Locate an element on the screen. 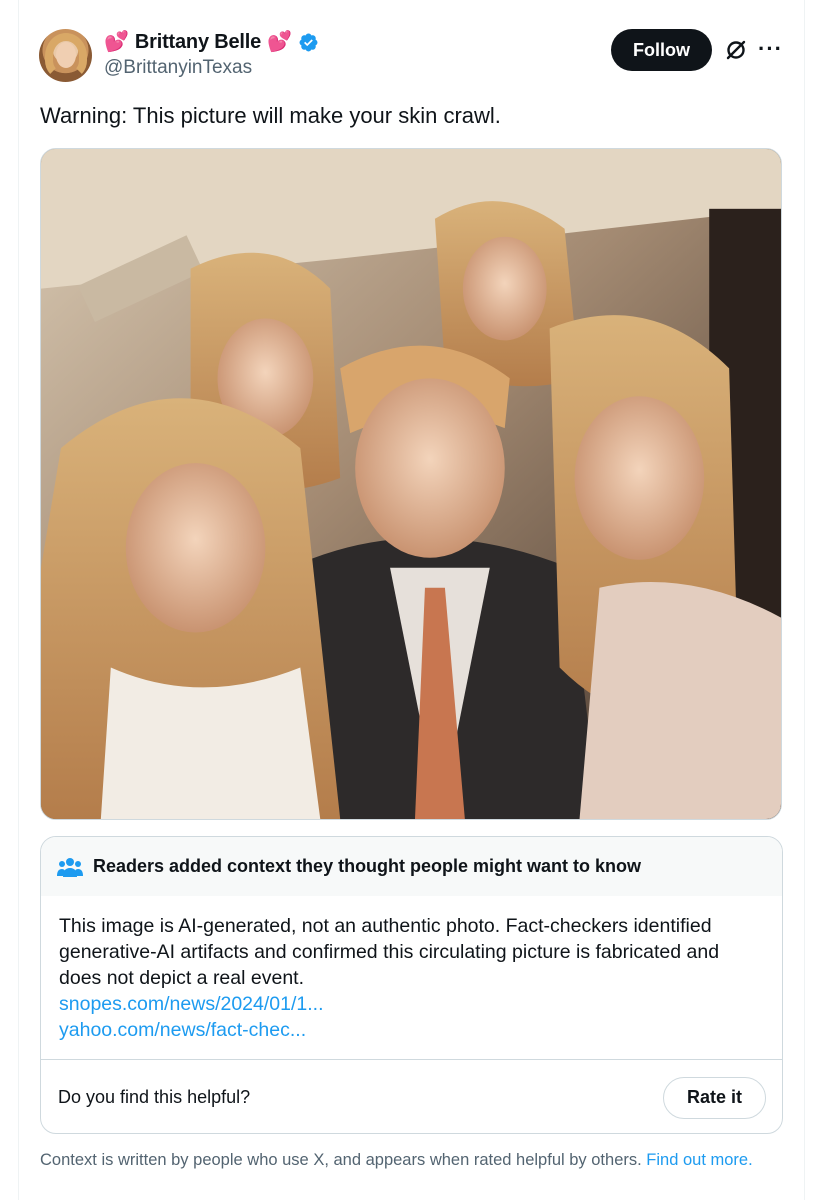 The height and width of the screenshot is (1200, 831). follow-button: Follow is located at coordinates (661, 50).